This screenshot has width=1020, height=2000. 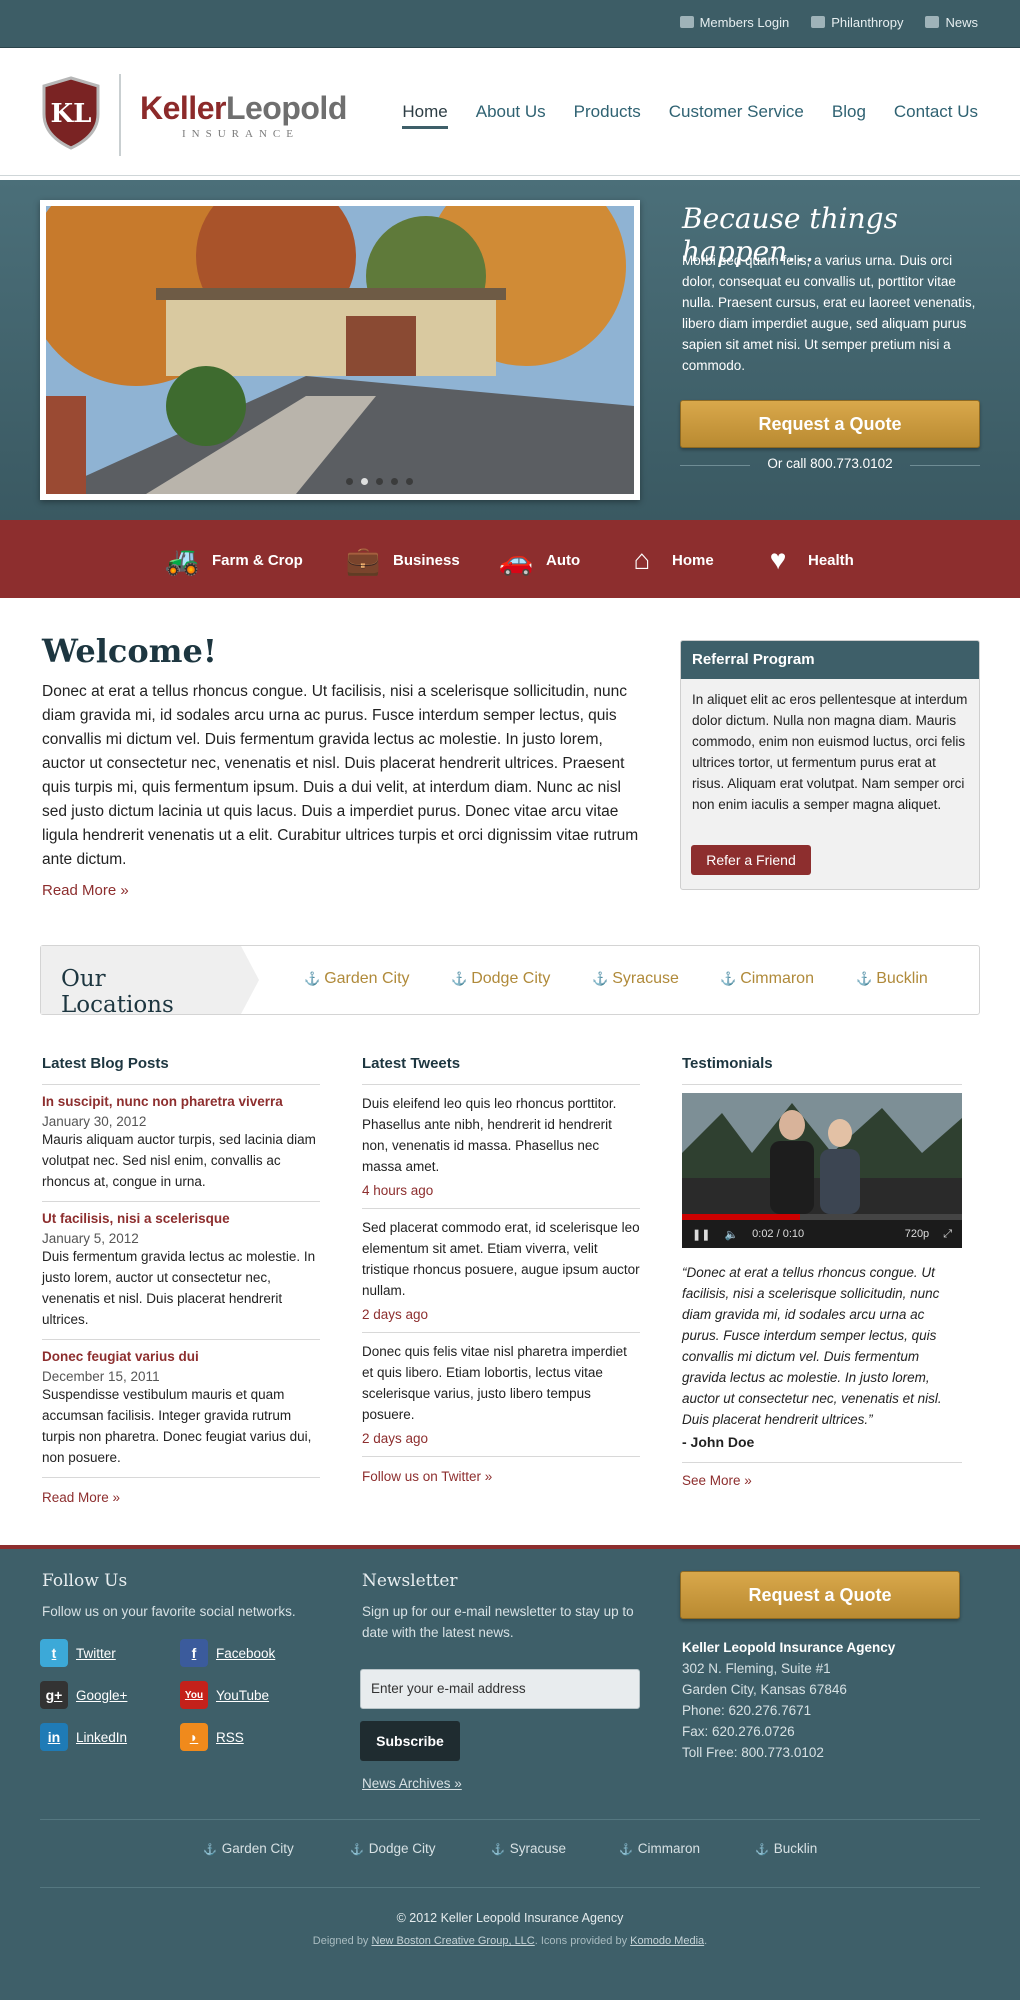 What do you see at coordinates (410, 1741) in the screenshot?
I see `subscribe-button: Subscribe` at bounding box center [410, 1741].